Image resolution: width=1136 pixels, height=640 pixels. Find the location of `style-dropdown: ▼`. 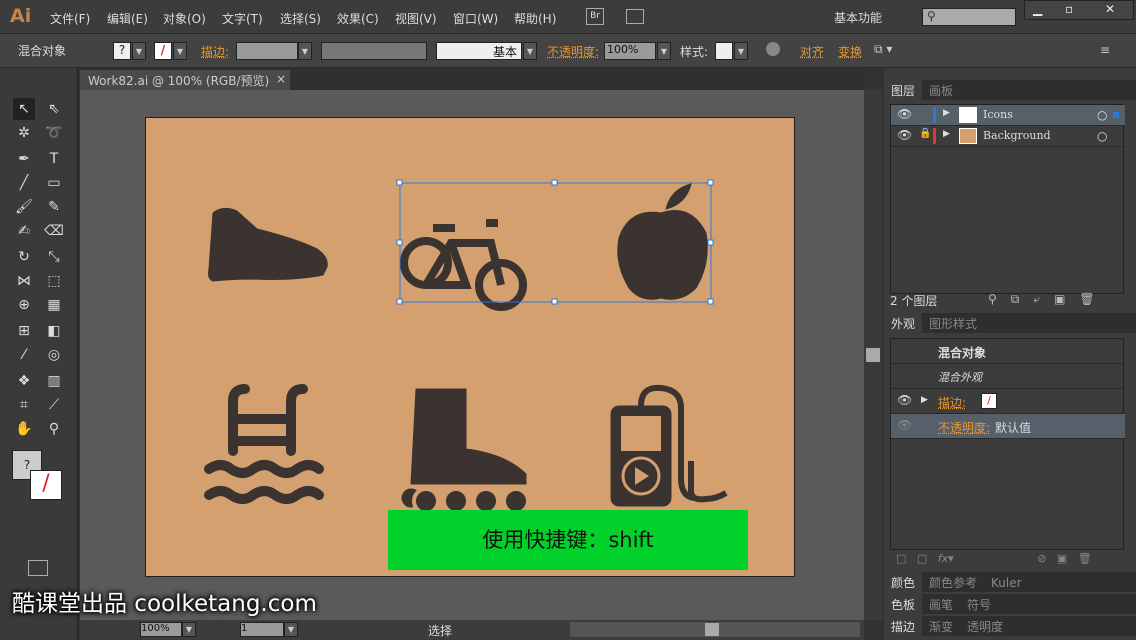

style-dropdown: ▼ is located at coordinates (741, 51).